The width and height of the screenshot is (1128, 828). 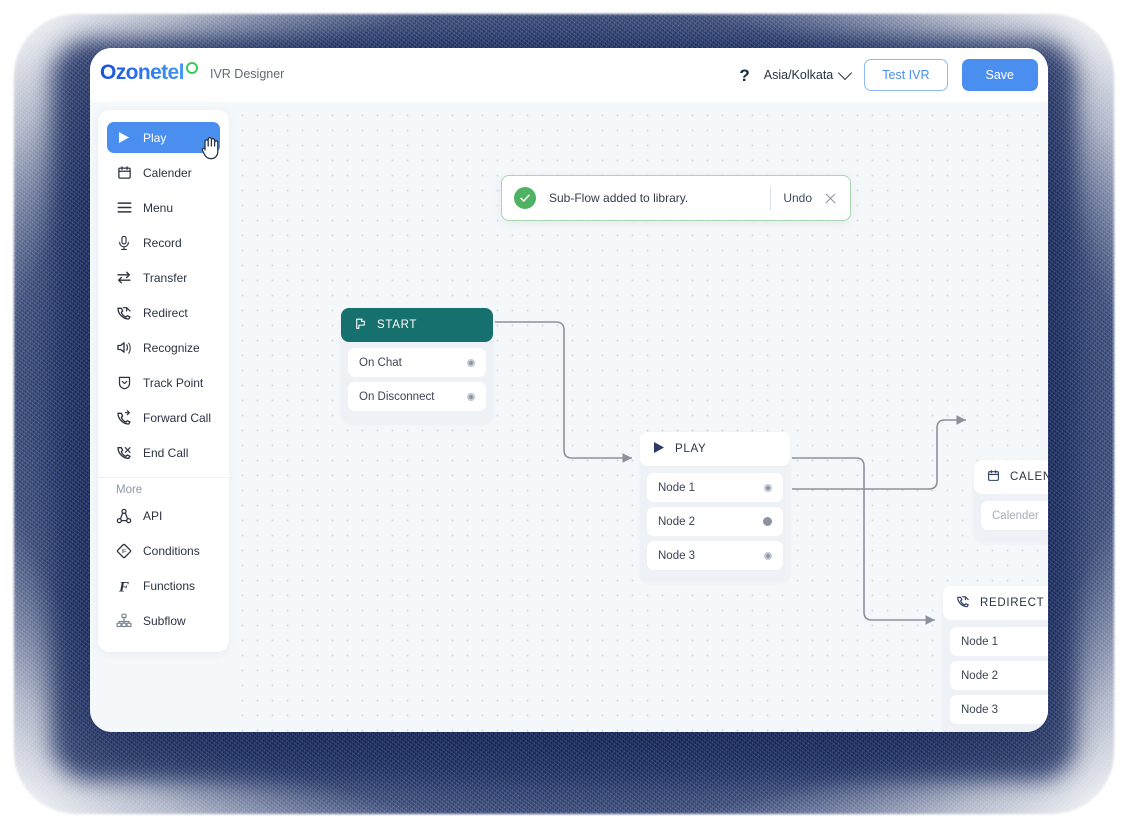 I want to click on sidebar-item-menu: Menu, so click(x=163, y=207).